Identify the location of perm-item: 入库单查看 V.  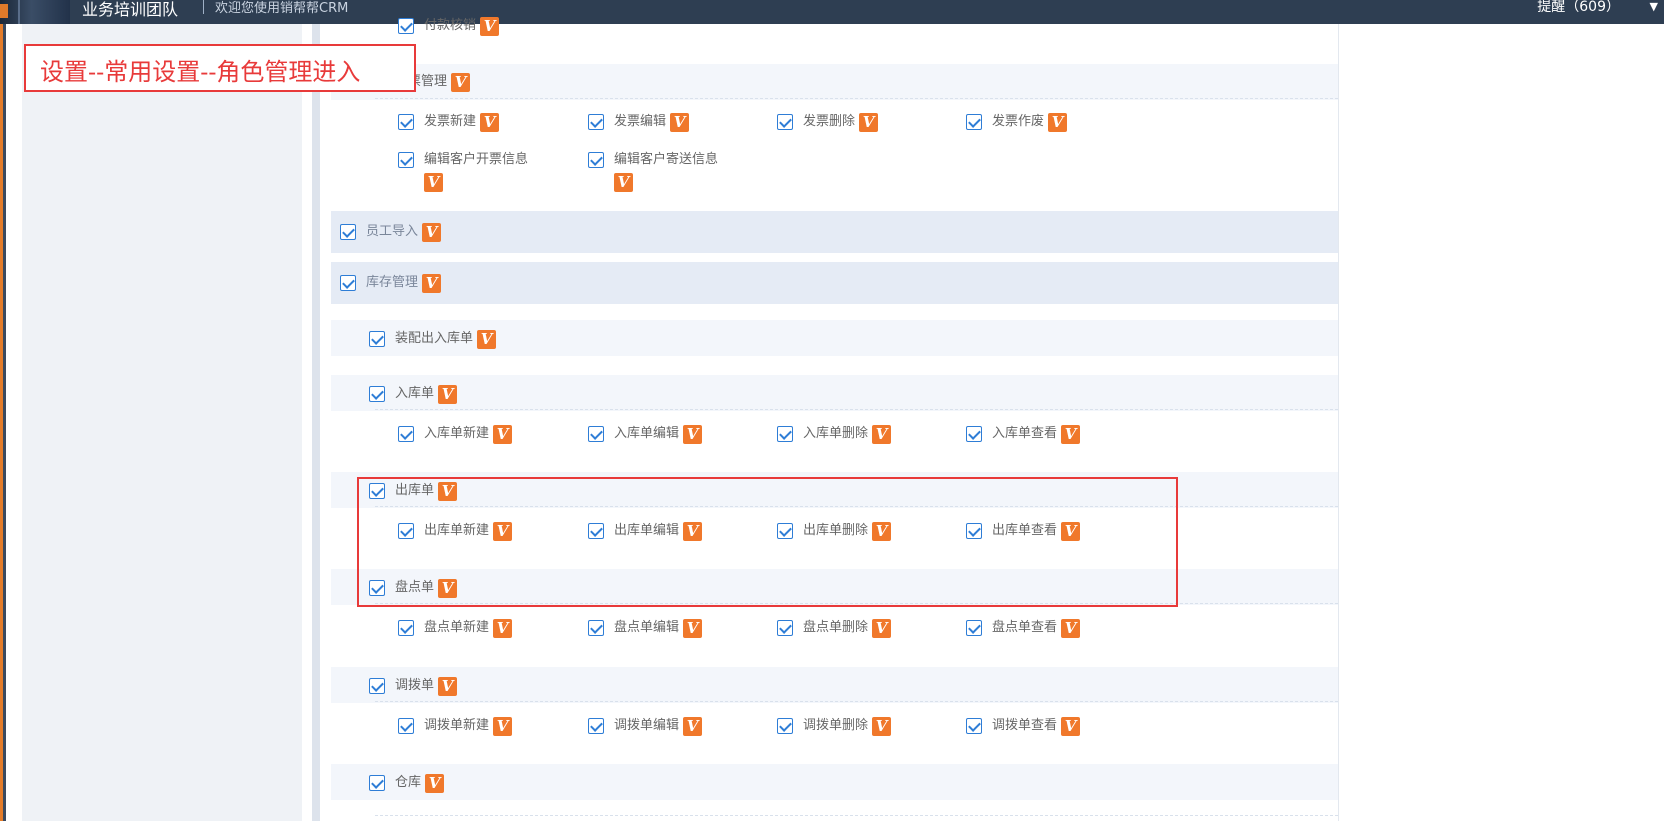
(1023, 435).